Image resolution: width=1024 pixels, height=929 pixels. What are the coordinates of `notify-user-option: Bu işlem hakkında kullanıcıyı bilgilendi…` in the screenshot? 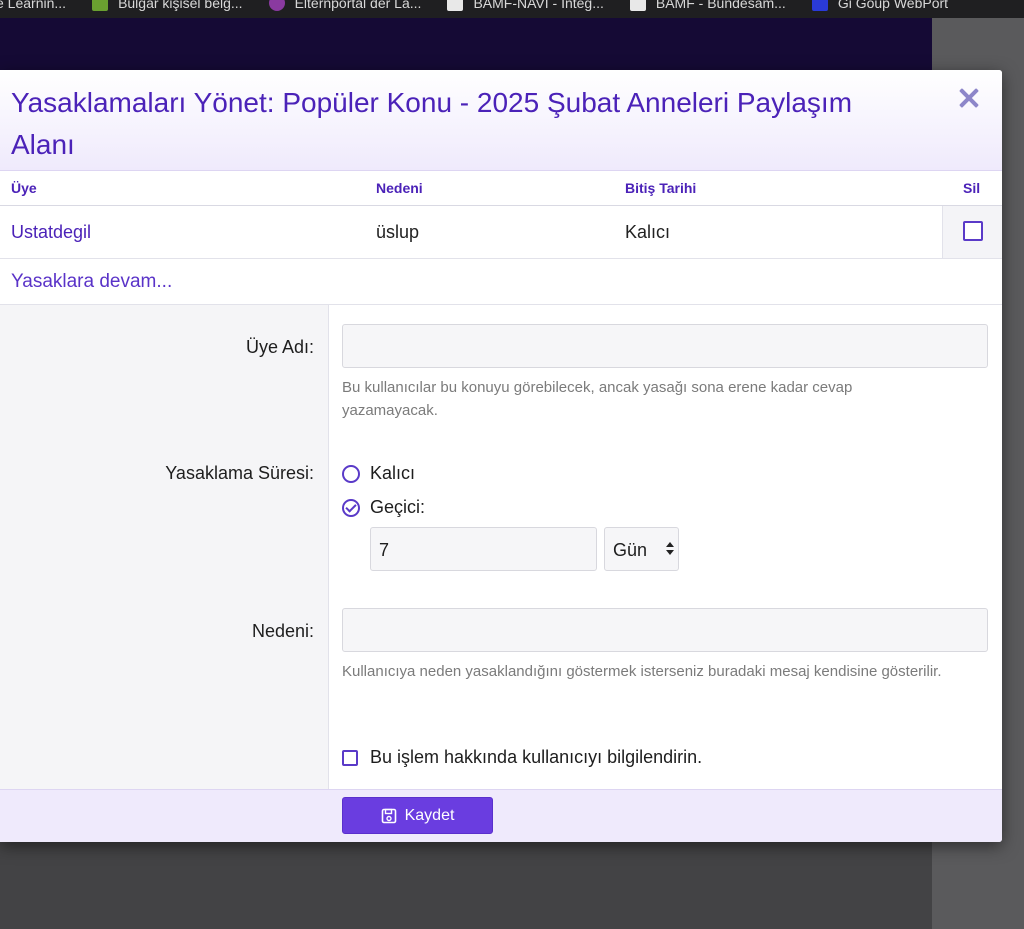 It's located at (522, 757).